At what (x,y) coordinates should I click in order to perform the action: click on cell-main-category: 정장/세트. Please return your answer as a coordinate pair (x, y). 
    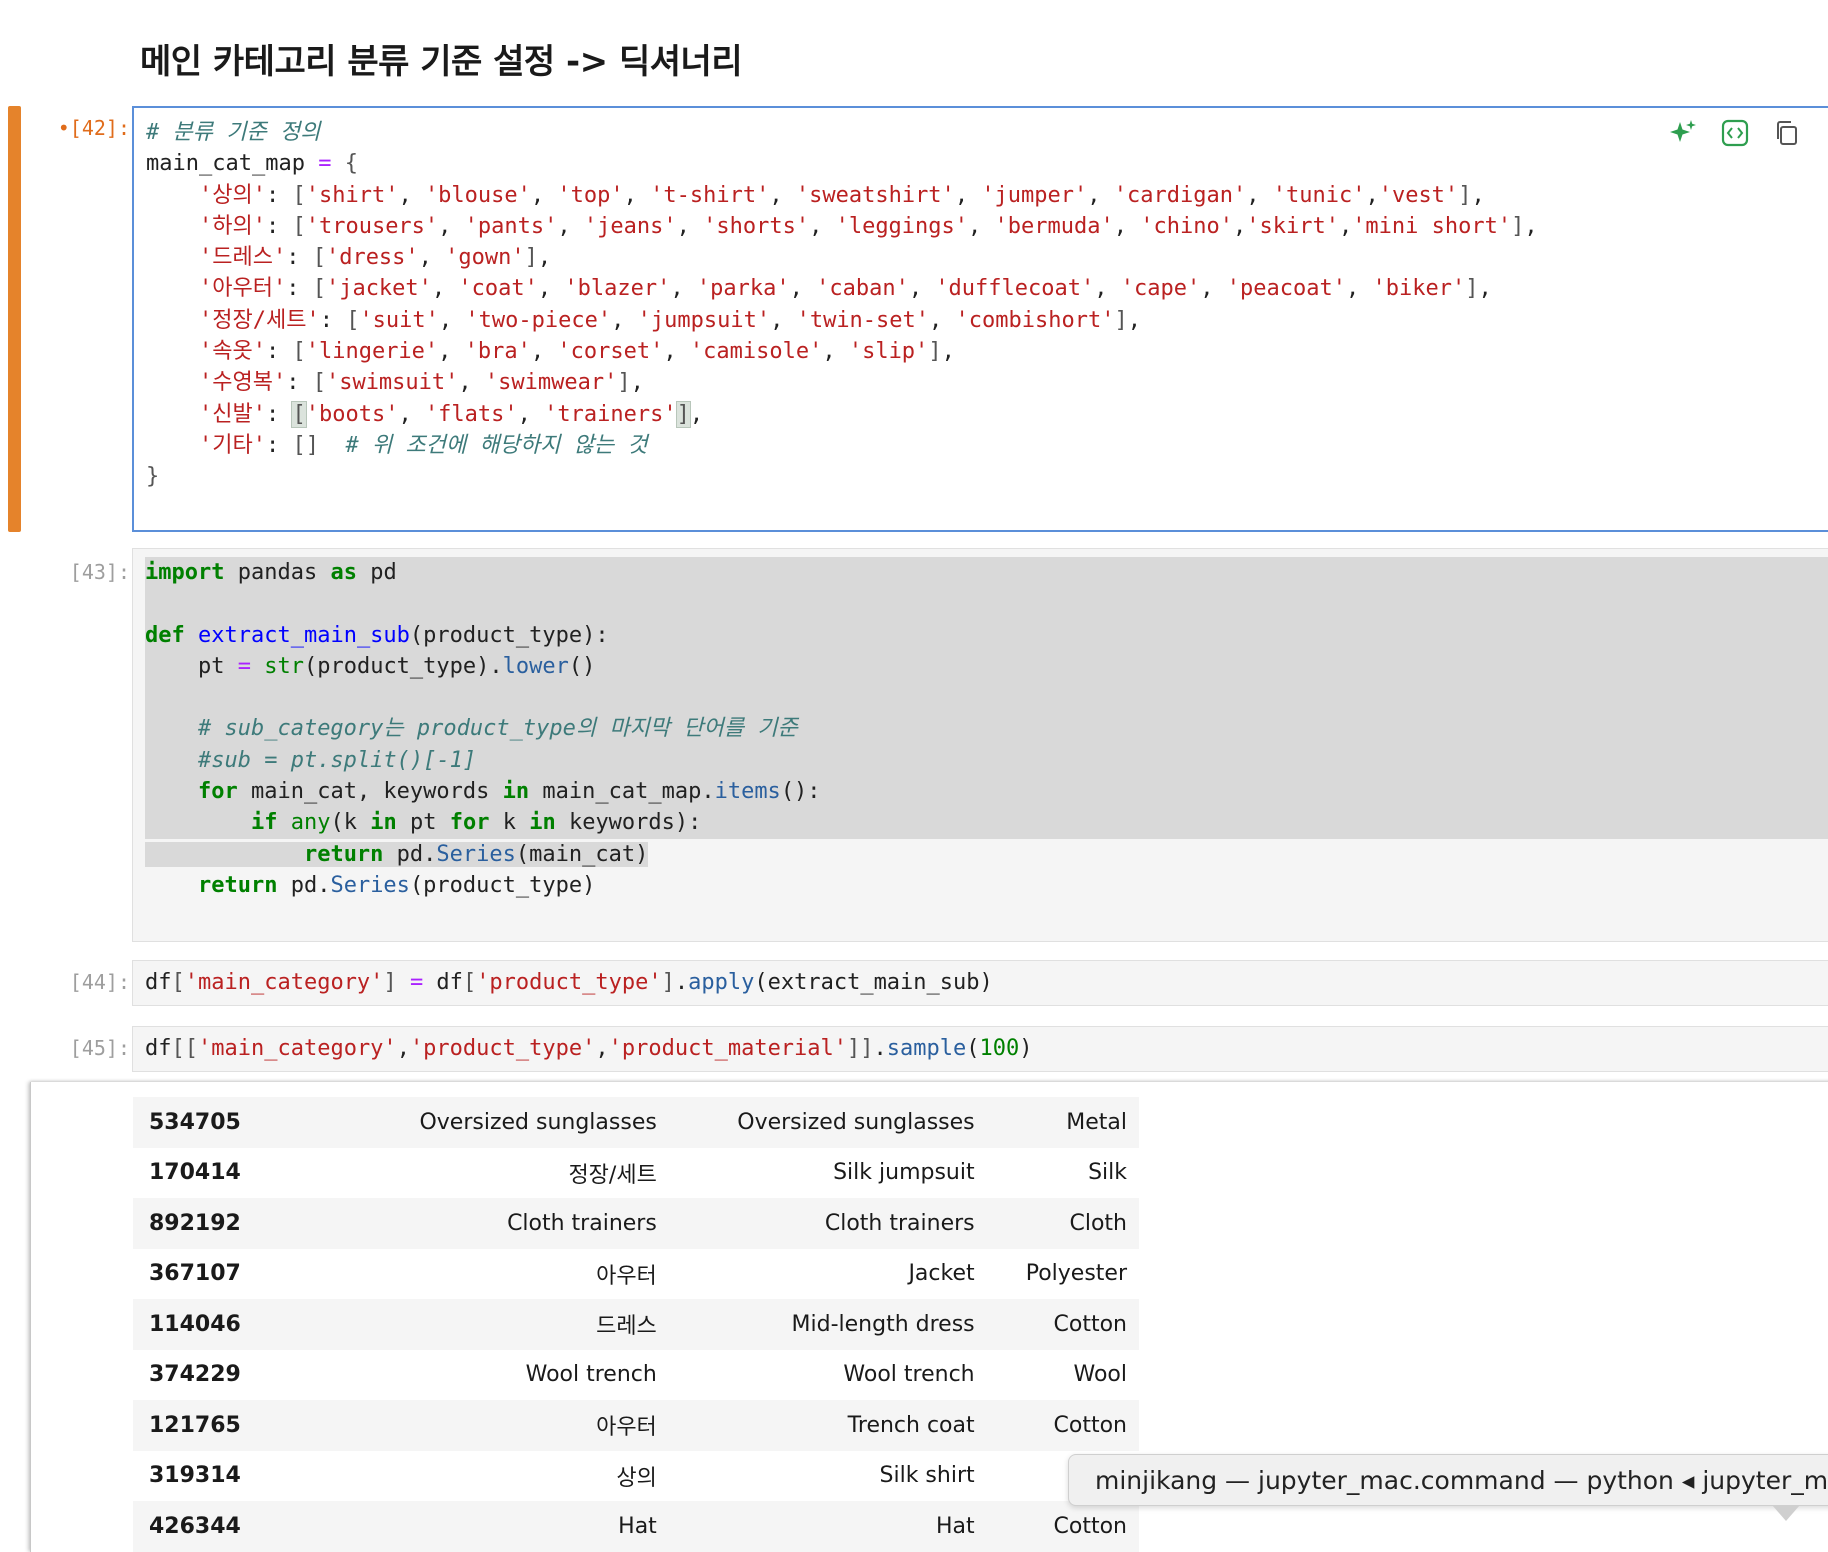
    Looking at the image, I should click on (612, 1175).